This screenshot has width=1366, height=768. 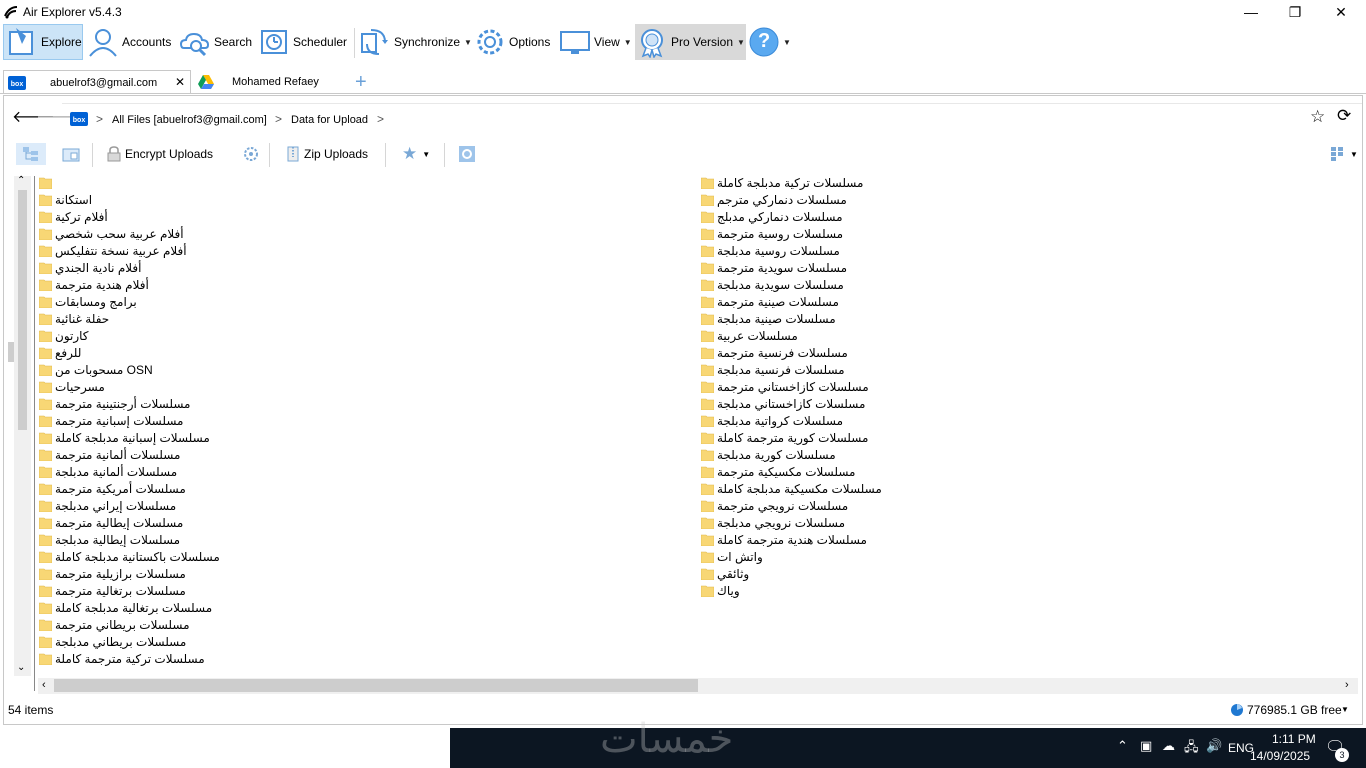 What do you see at coordinates (1344, 116) in the screenshot?
I see `refresh-icon: ⟳` at bounding box center [1344, 116].